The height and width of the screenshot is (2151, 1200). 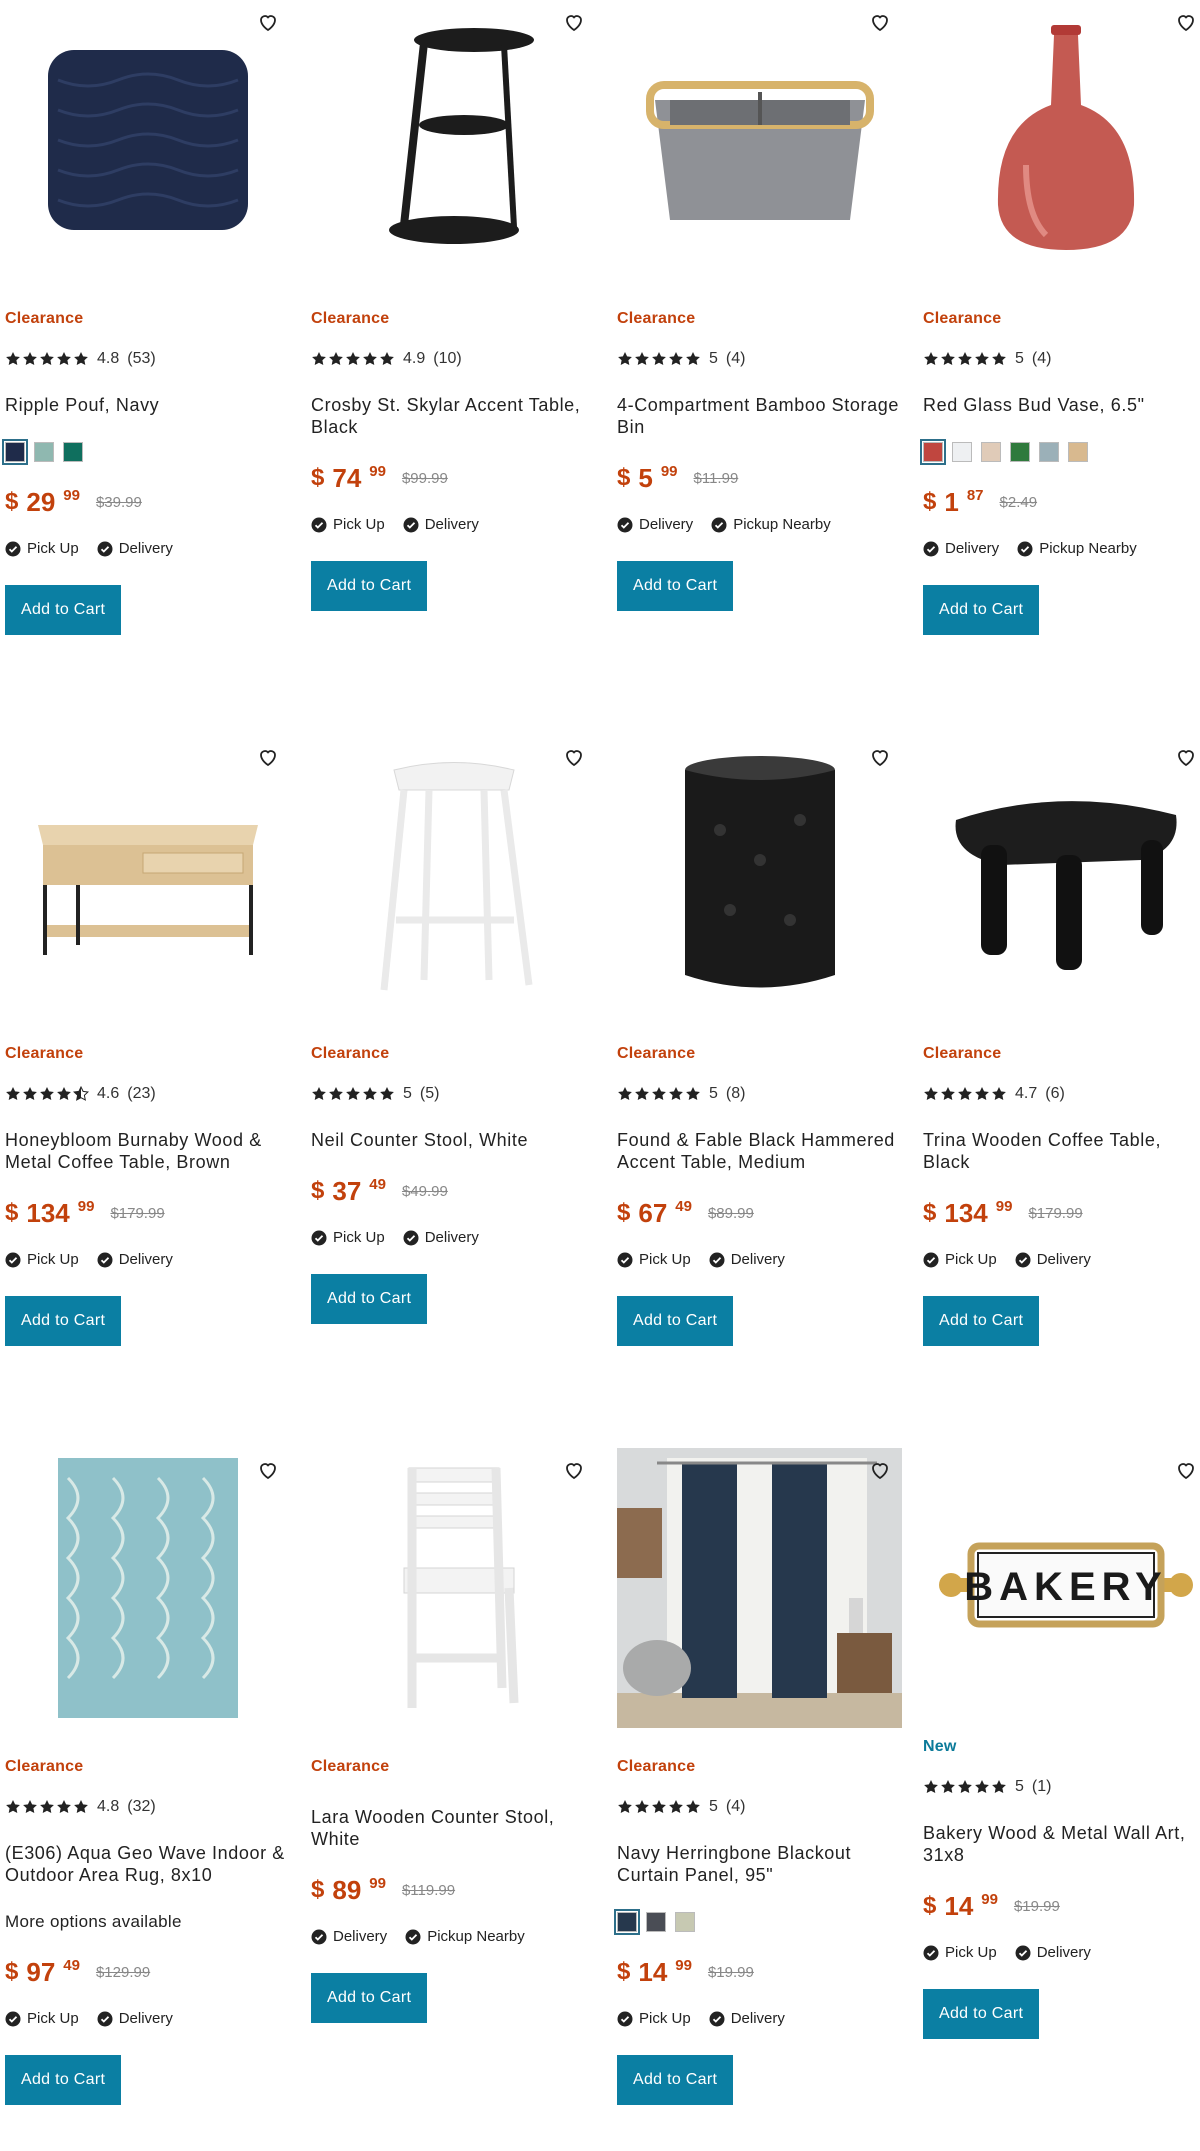 What do you see at coordinates (759, 1588) in the screenshot?
I see `curtain-image` at bounding box center [759, 1588].